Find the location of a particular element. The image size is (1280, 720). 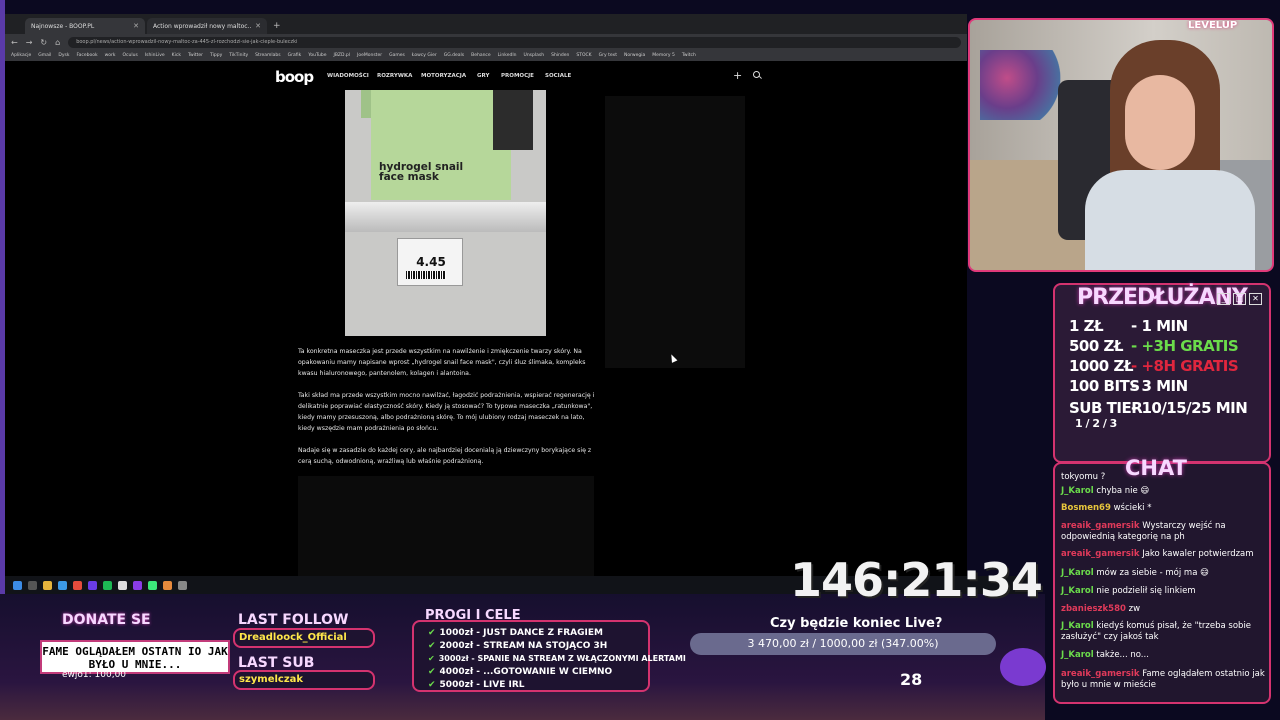

bookmark: LinkedIn is located at coordinates (507, 55).